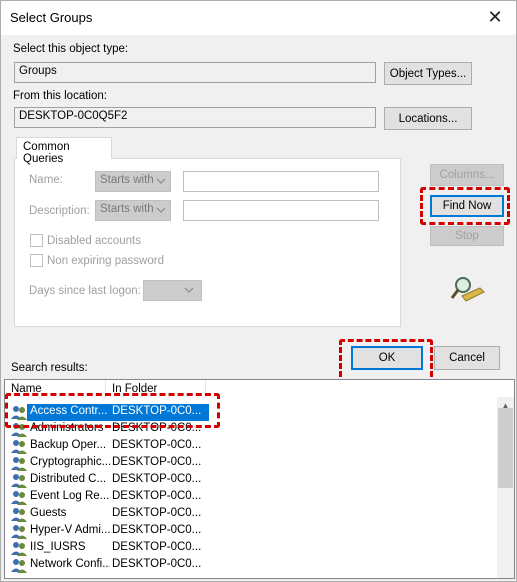 This screenshot has width=517, height=582. I want to click on days-since-logon-label: Days since last logon:, so click(85, 291).